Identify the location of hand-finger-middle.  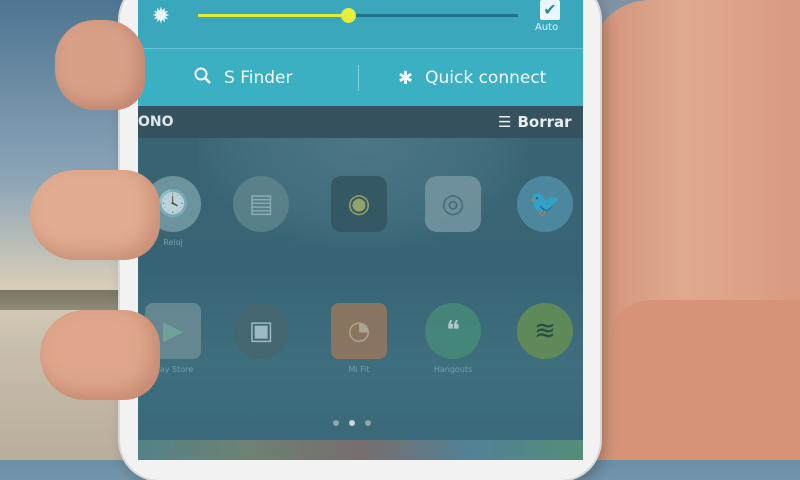
(95, 215).